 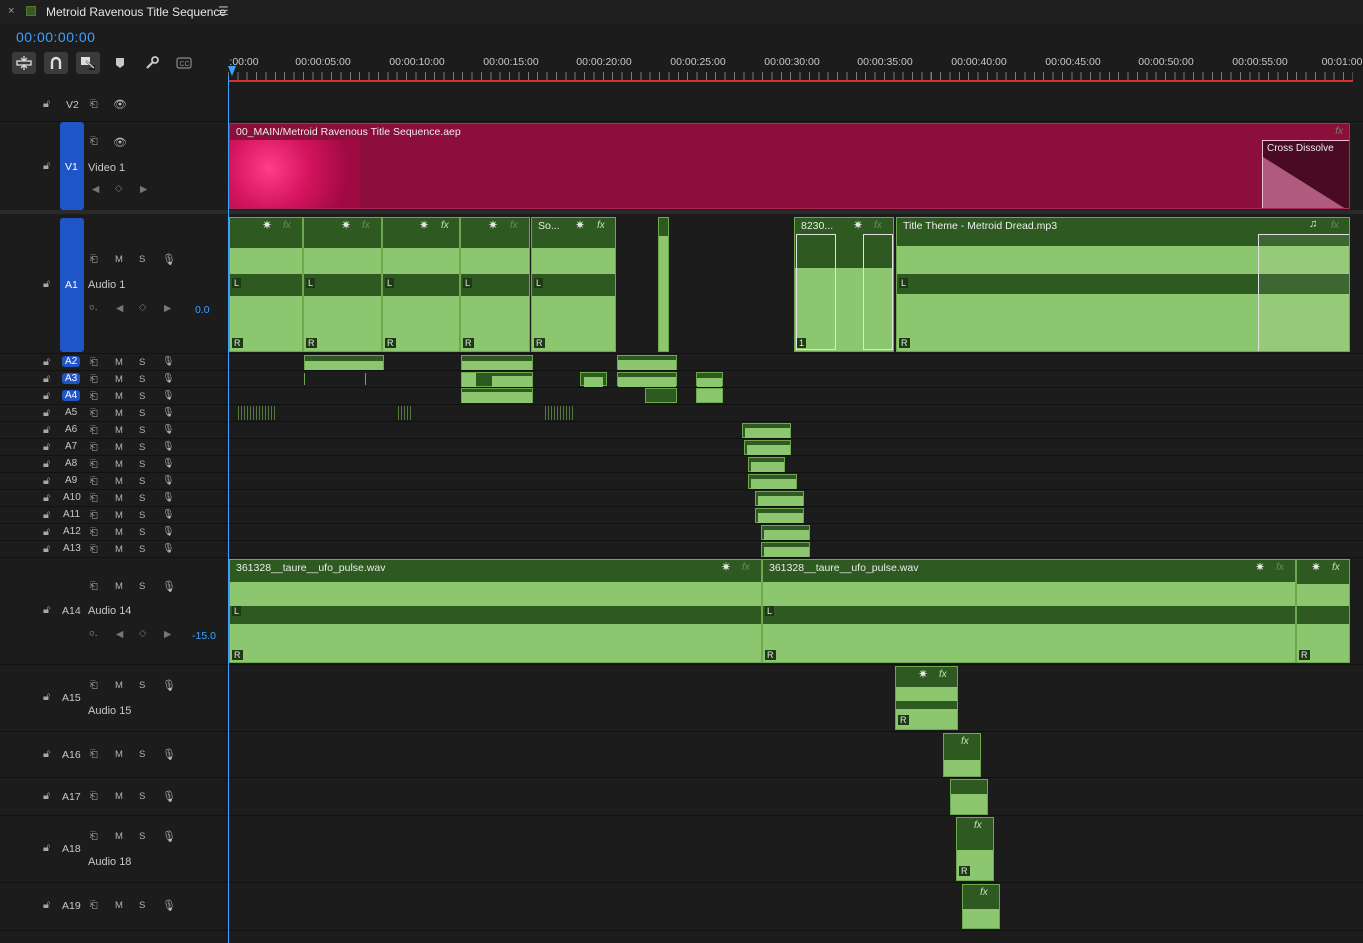 I want to click on sequence-tab-title: Metroid Ravenous Title Sequence, so click(x=136, y=12).